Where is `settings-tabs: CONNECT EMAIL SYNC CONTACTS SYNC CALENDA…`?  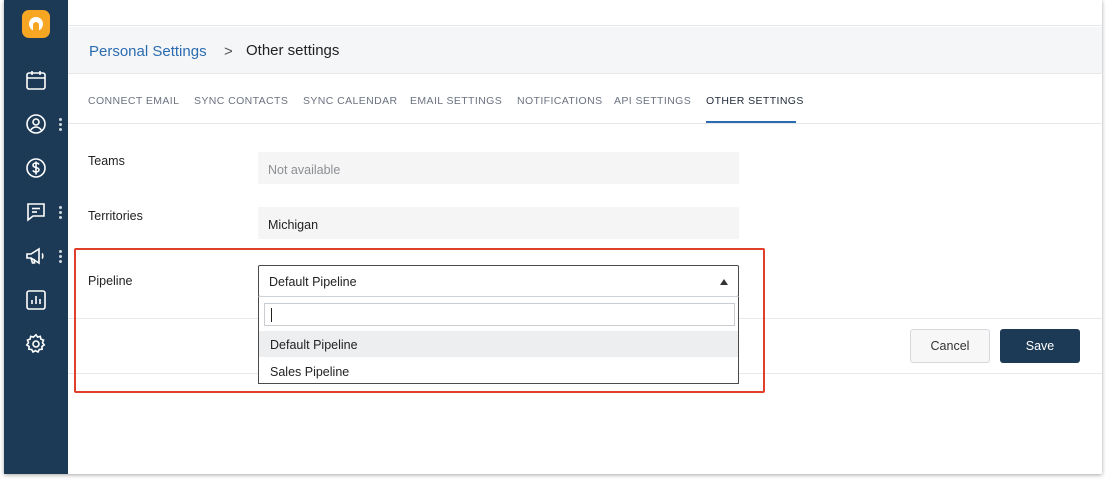 settings-tabs: CONNECT EMAIL SYNC CONTACTS SYNC CALENDA… is located at coordinates (585, 99).